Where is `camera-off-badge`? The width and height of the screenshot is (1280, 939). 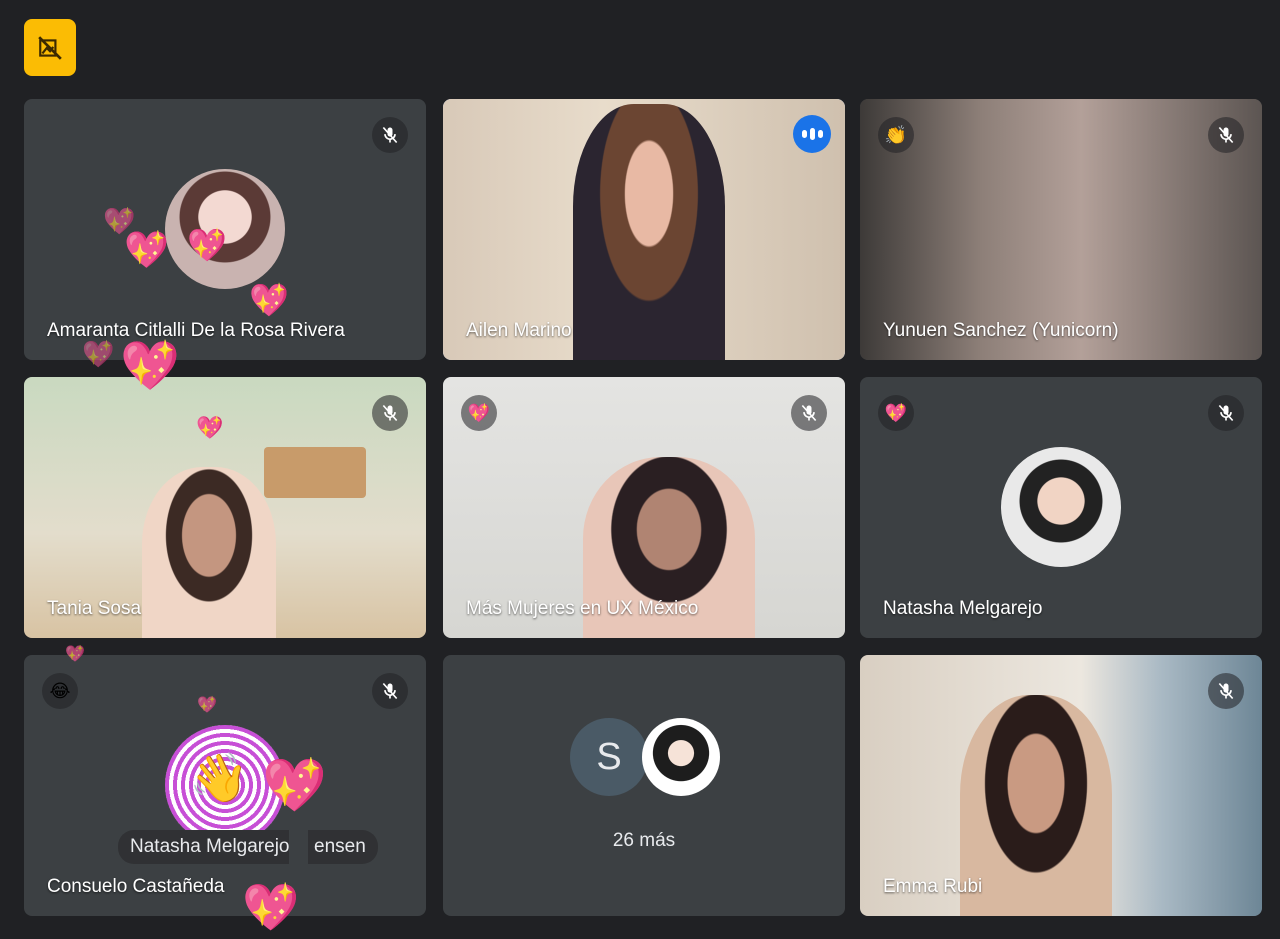 camera-off-badge is located at coordinates (50, 47).